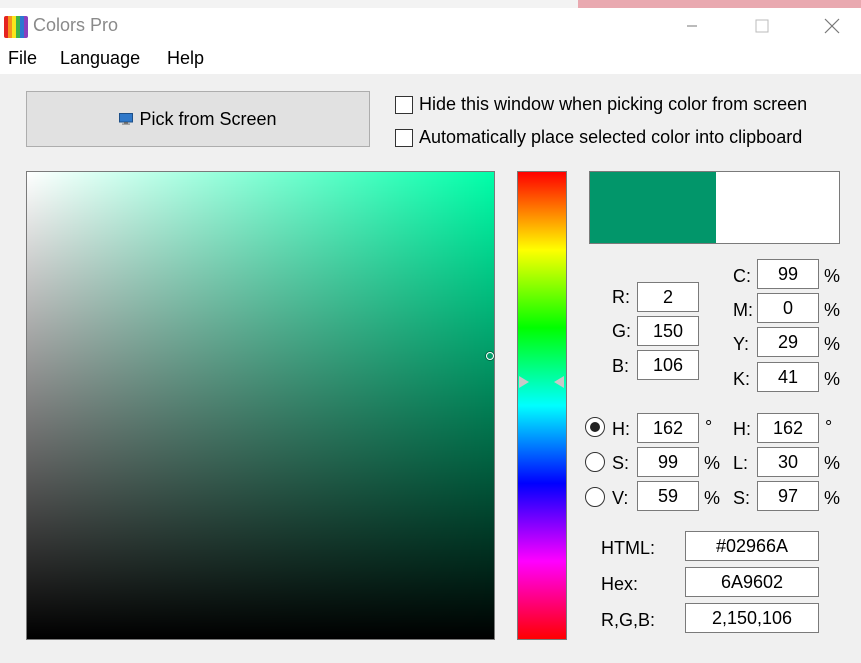 The width and height of the screenshot is (861, 663). I want to click on cmyk-unit-m: %, so click(832, 310).